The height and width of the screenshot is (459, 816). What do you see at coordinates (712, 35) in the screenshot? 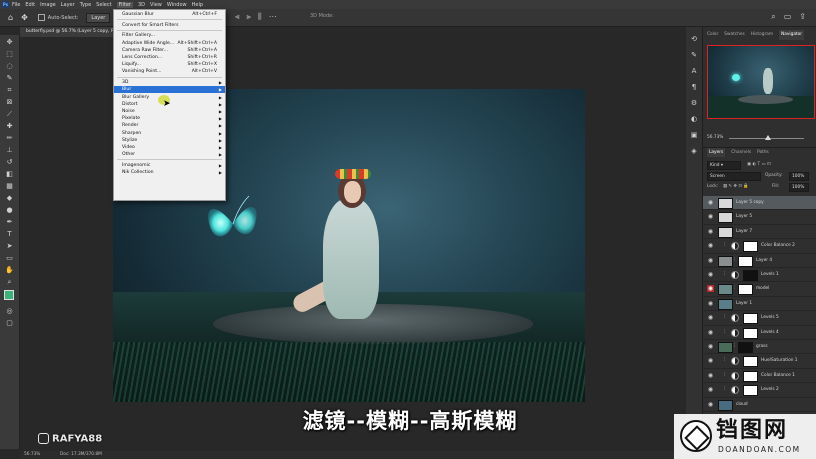
I see `tab-color: Color` at bounding box center [712, 35].